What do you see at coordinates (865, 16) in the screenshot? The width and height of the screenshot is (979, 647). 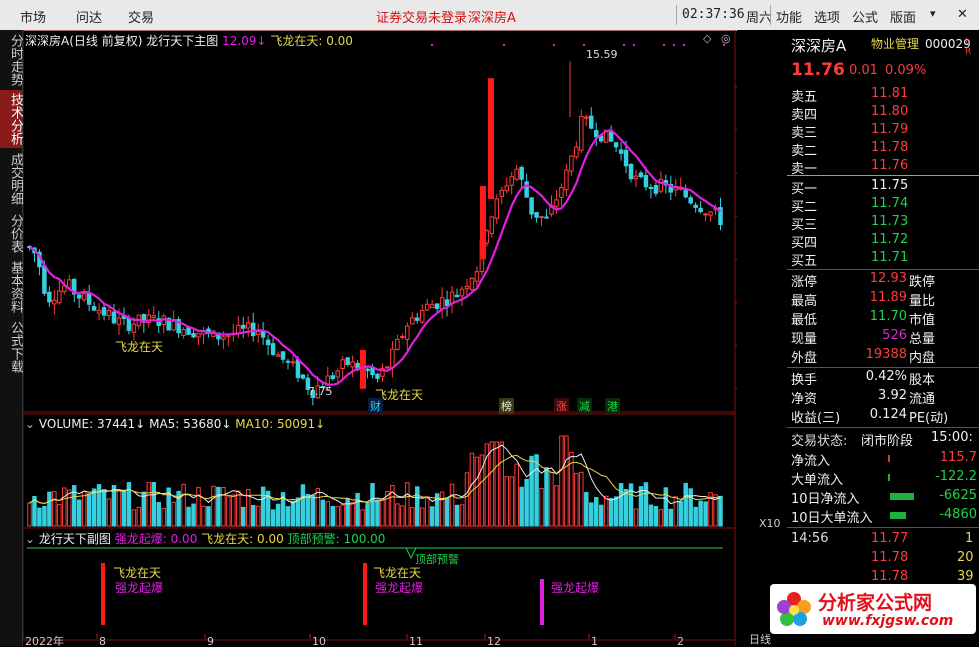 I see `menu-formula: 公式` at bounding box center [865, 16].